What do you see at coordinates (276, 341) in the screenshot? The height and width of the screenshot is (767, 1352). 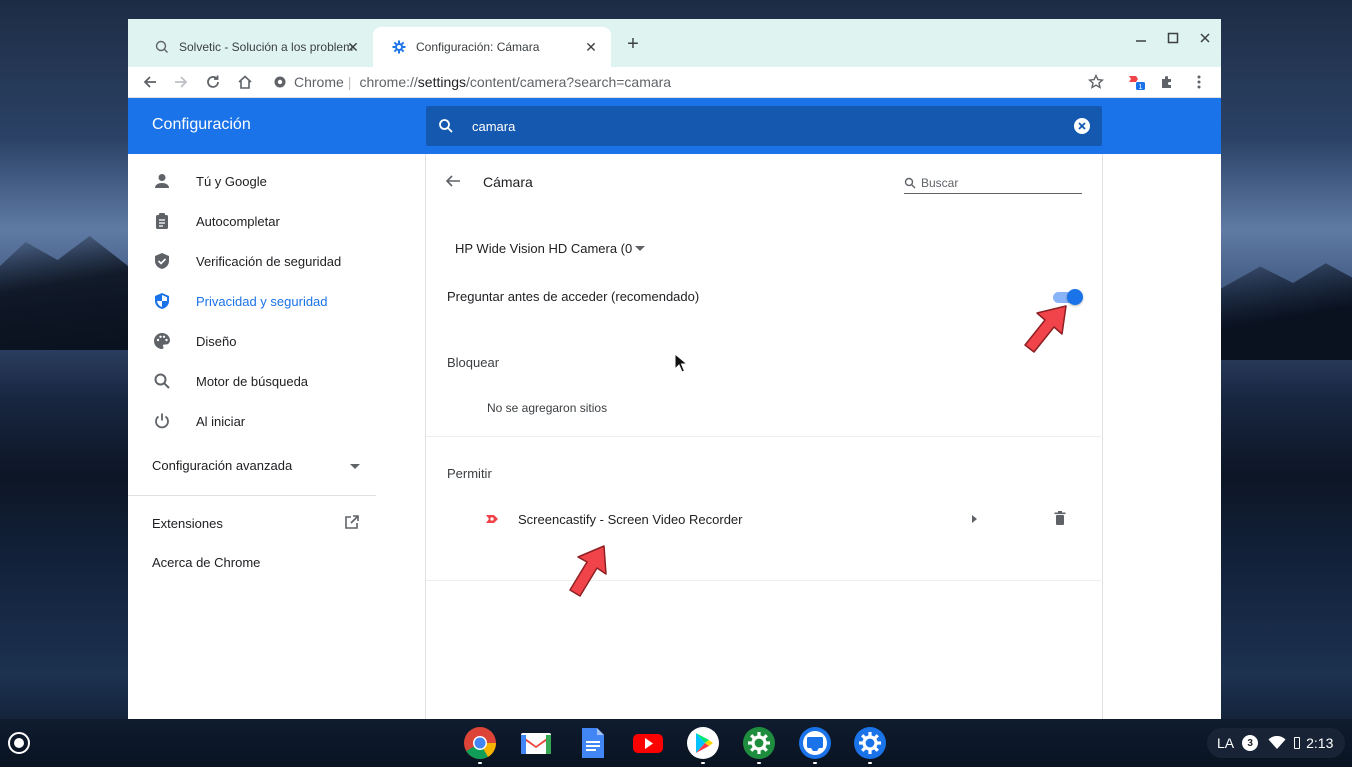 I see `sidebar-item-appearance: Diseño` at bounding box center [276, 341].